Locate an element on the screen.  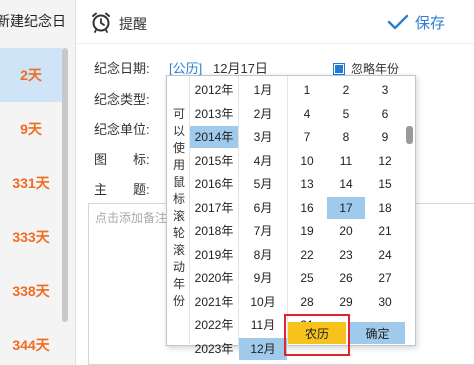
year-option: 2016年 is located at coordinates (214, 184).